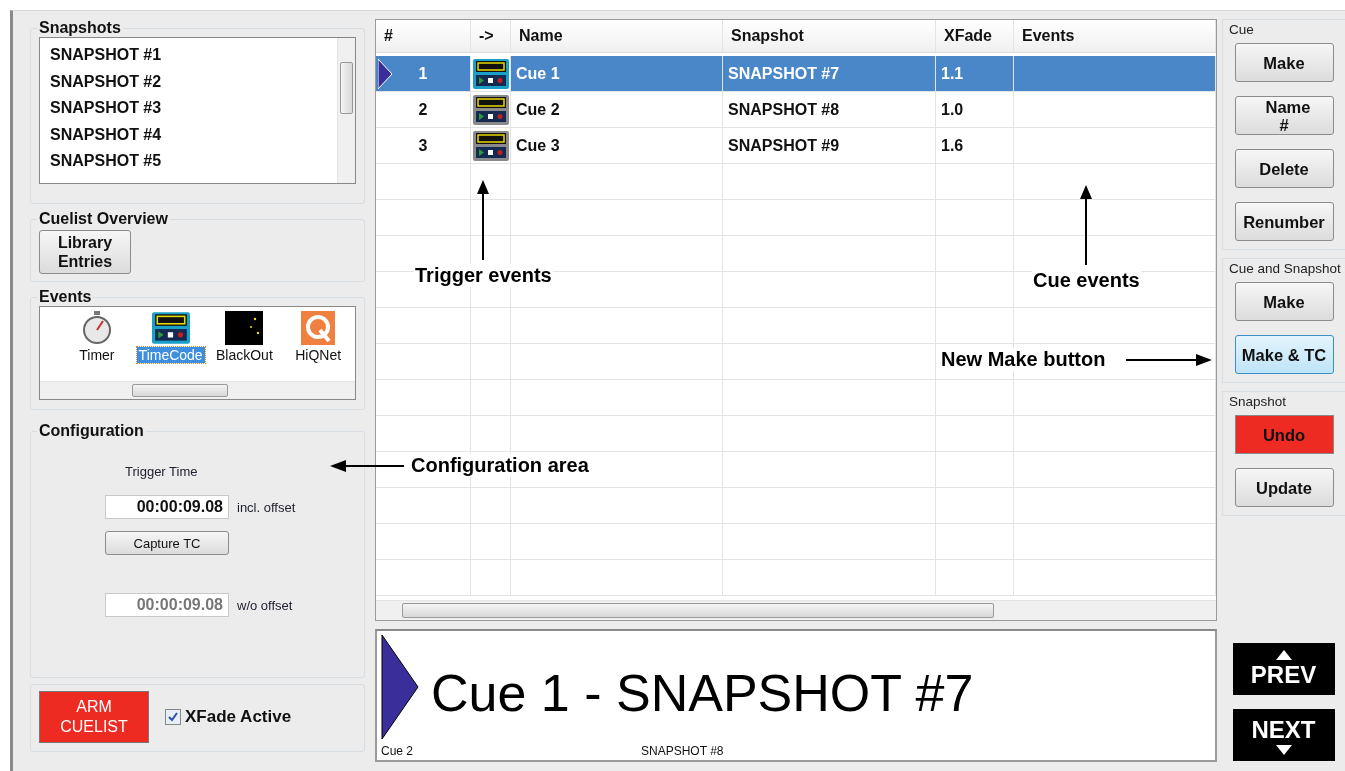 The image size is (1345, 771). What do you see at coordinates (1285, 268) in the screenshot?
I see `group-title: Cue and Snapshot` at bounding box center [1285, 268].